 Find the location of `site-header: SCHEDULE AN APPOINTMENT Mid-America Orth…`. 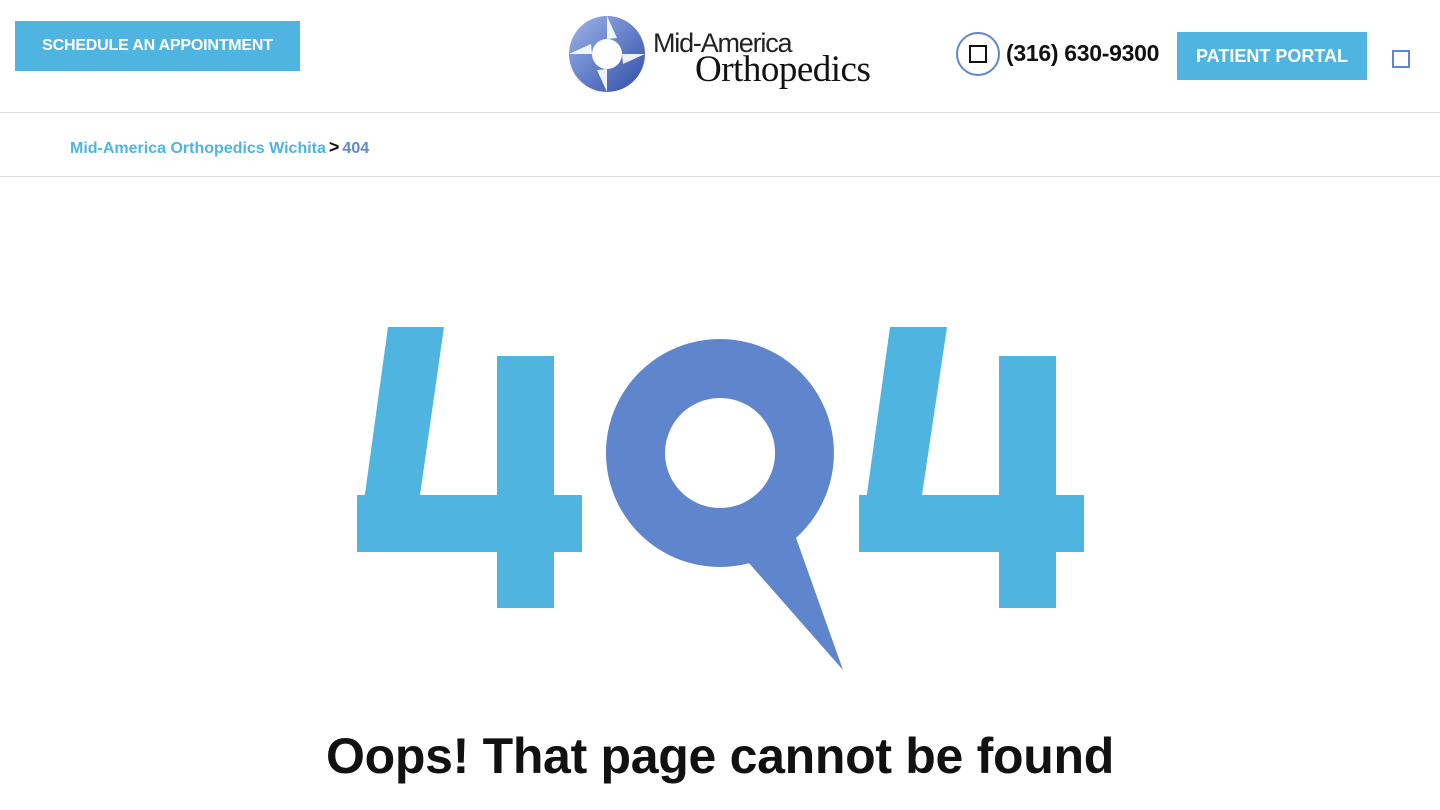

site-header: SCHEDULE AN APPOINTMENT Mid-America Orth… is located at coordinates (720, 56).